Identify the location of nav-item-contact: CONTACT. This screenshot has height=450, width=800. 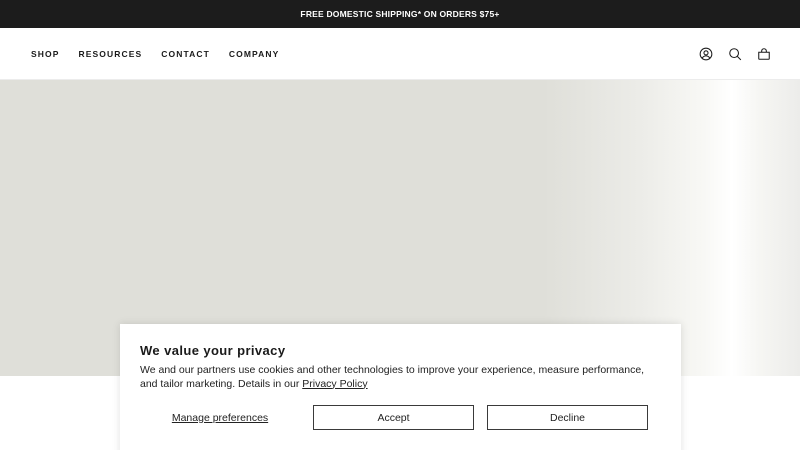
(185, 54).